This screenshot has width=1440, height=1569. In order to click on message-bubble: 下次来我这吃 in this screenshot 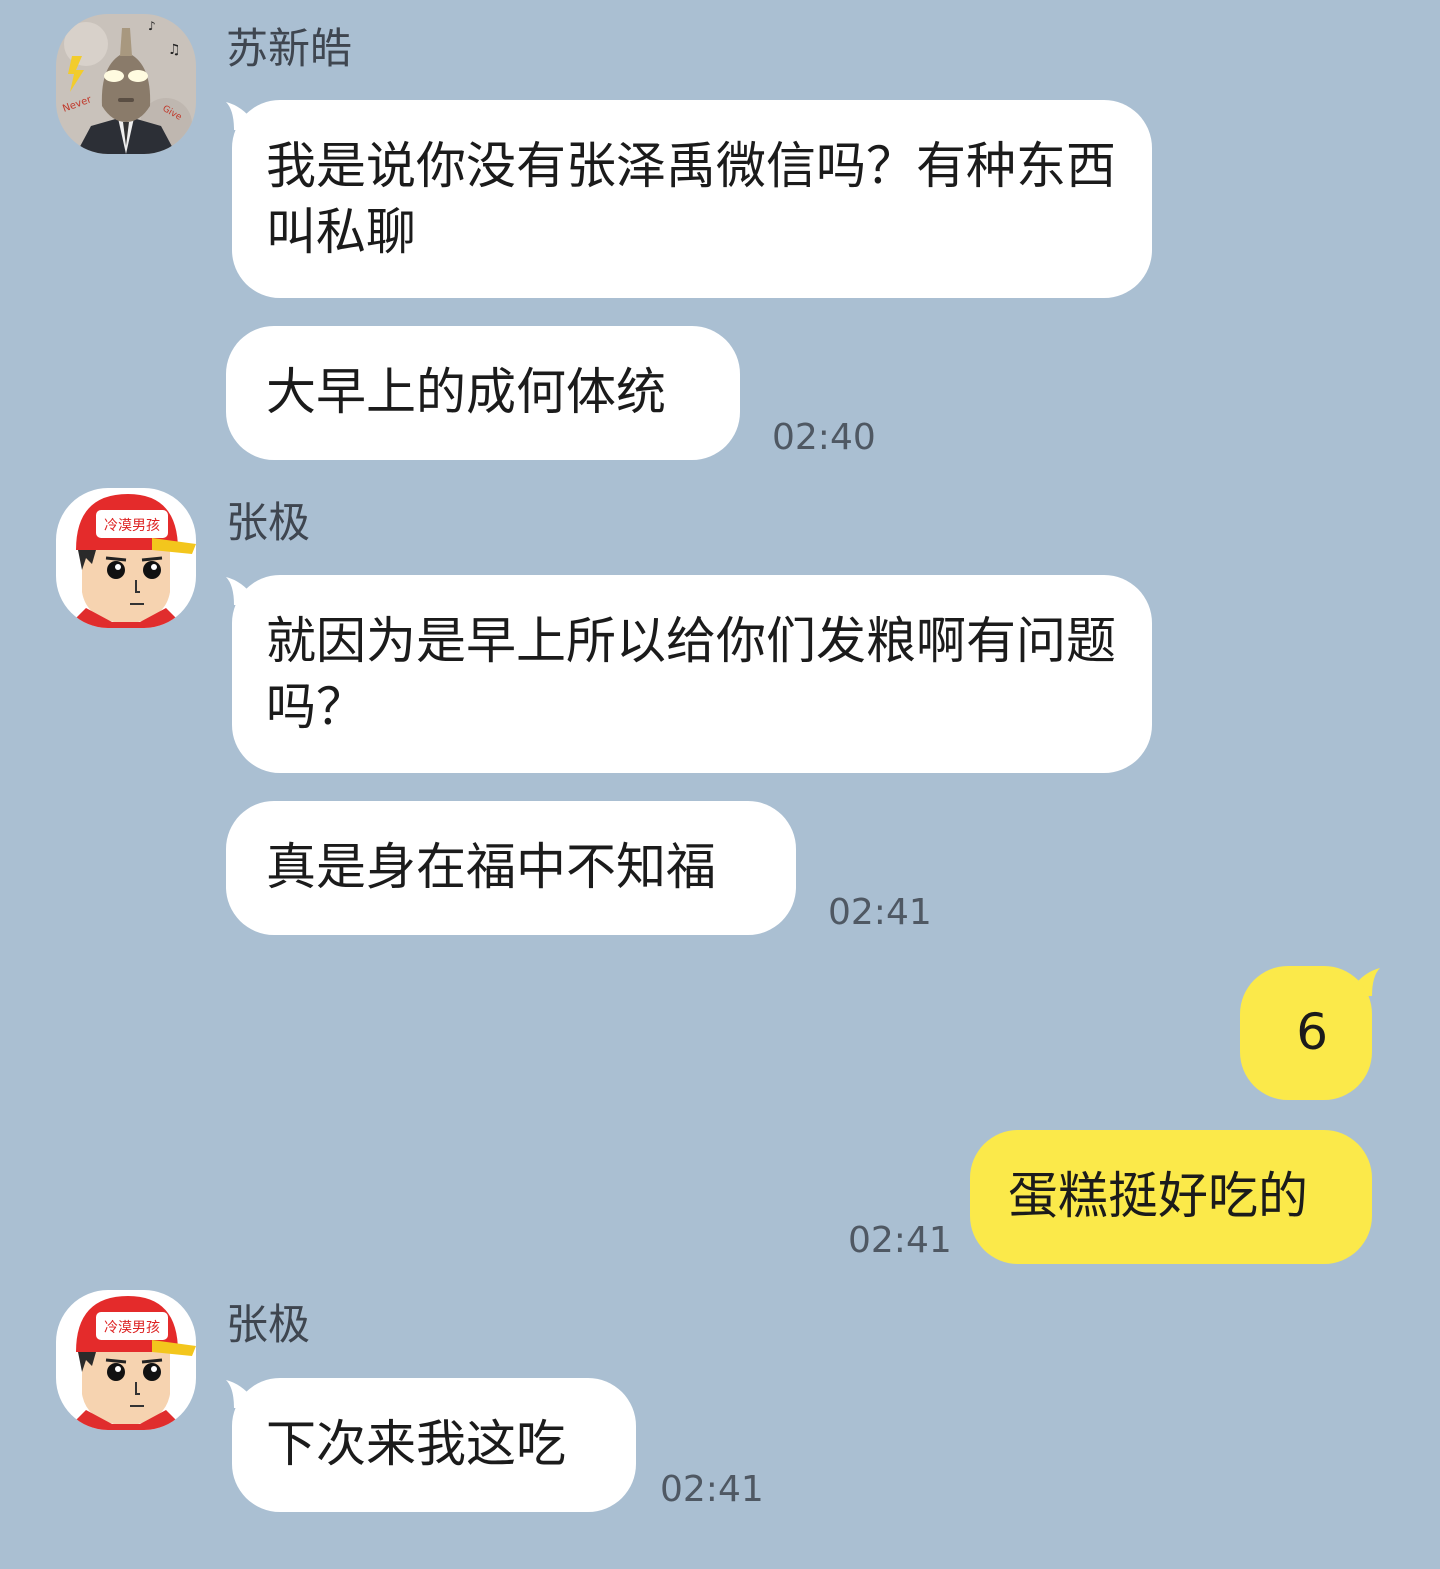, I will do `click(434, 1445)`.